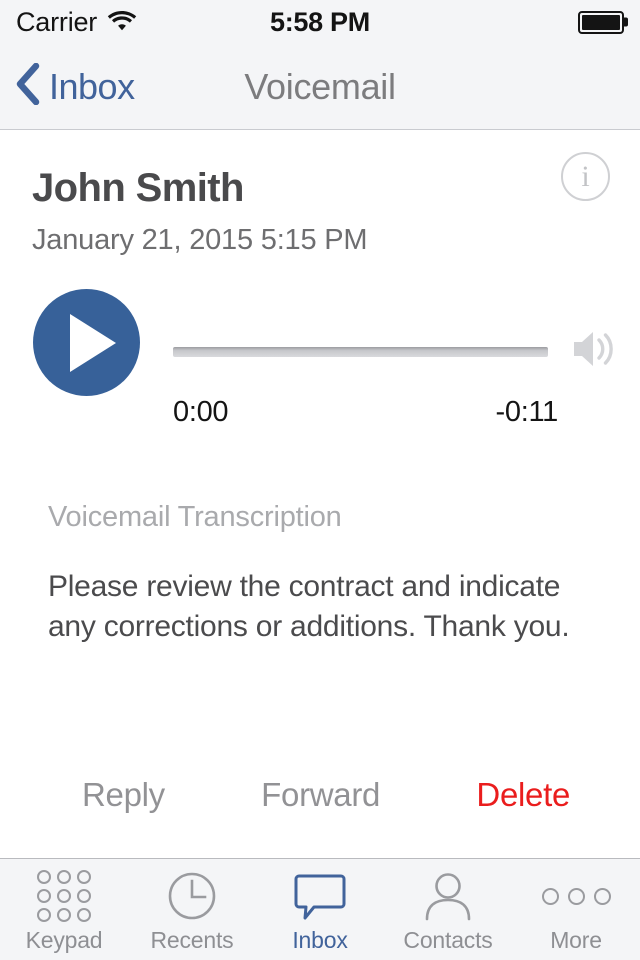 The height and width of the screenshot is (960, 640). What do you see at coordinates (523, 795) in the screenshot?
I see `delete-button: Delete` at bounding box center [523, 795].